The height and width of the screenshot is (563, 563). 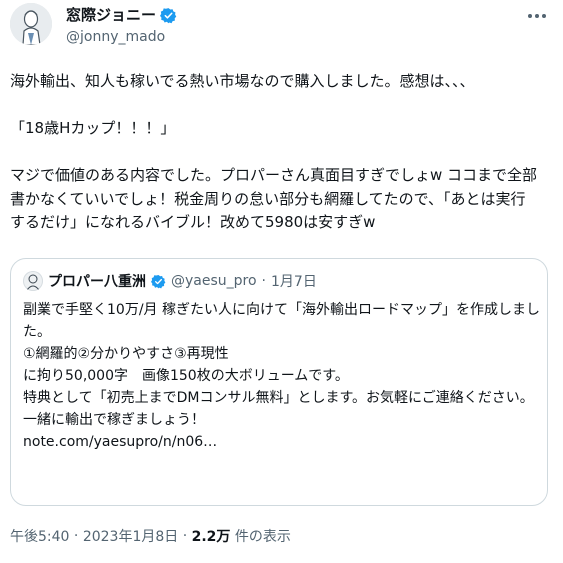 I want to click on avatar-illustration-icon, so click(x=31, y=24).